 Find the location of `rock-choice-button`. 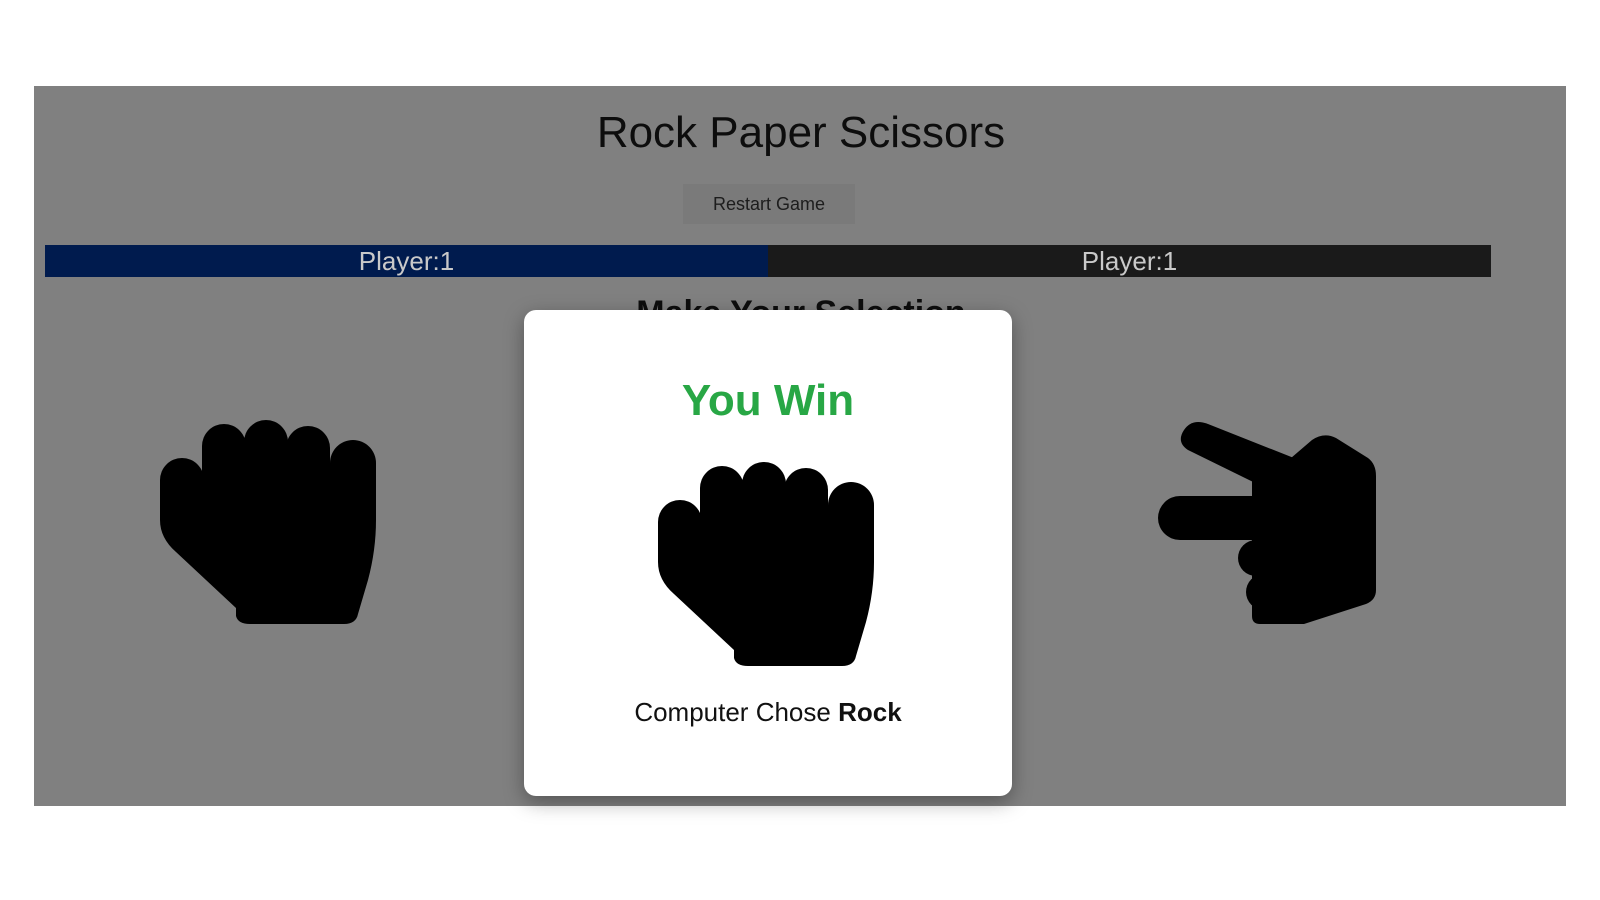

rock-choice-button is located at coordinates (271, 522).